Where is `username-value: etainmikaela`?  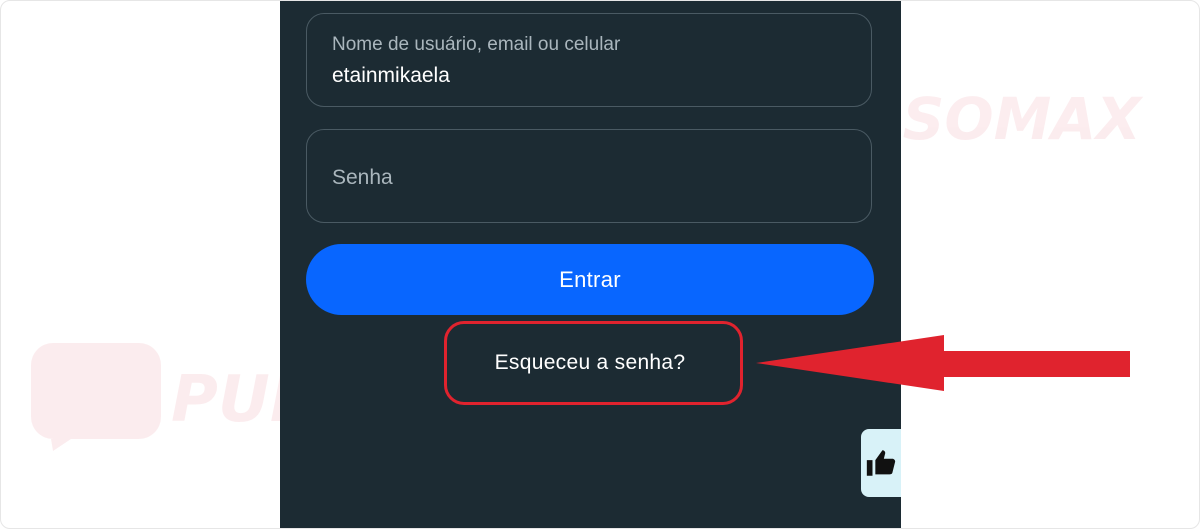 username-value: etainmikaela is located at coordinates (391, 76).